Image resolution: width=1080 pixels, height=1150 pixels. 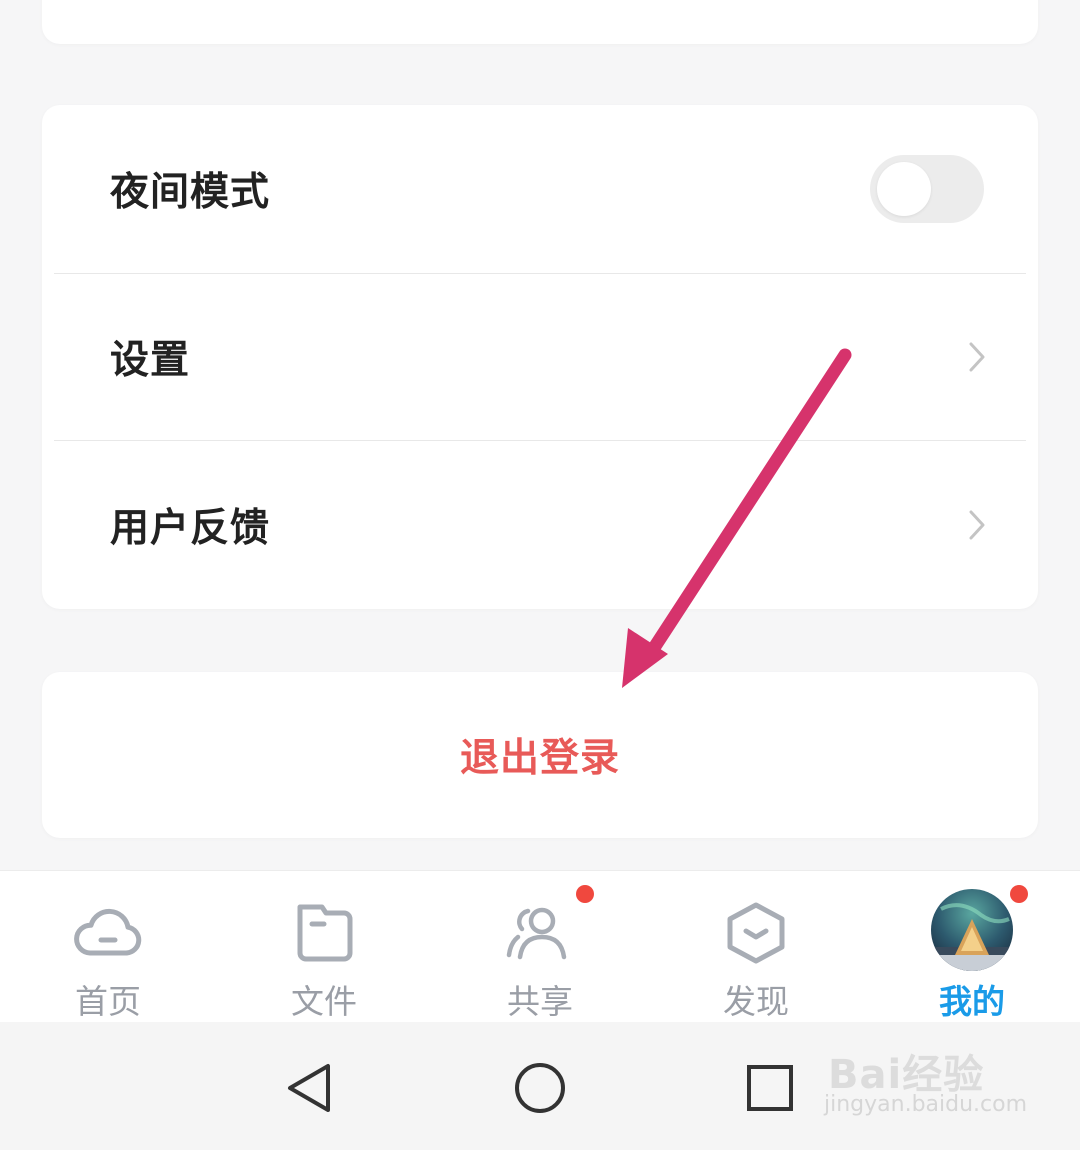 I want to click on hexagon-icon, so click(x=756, y=933).